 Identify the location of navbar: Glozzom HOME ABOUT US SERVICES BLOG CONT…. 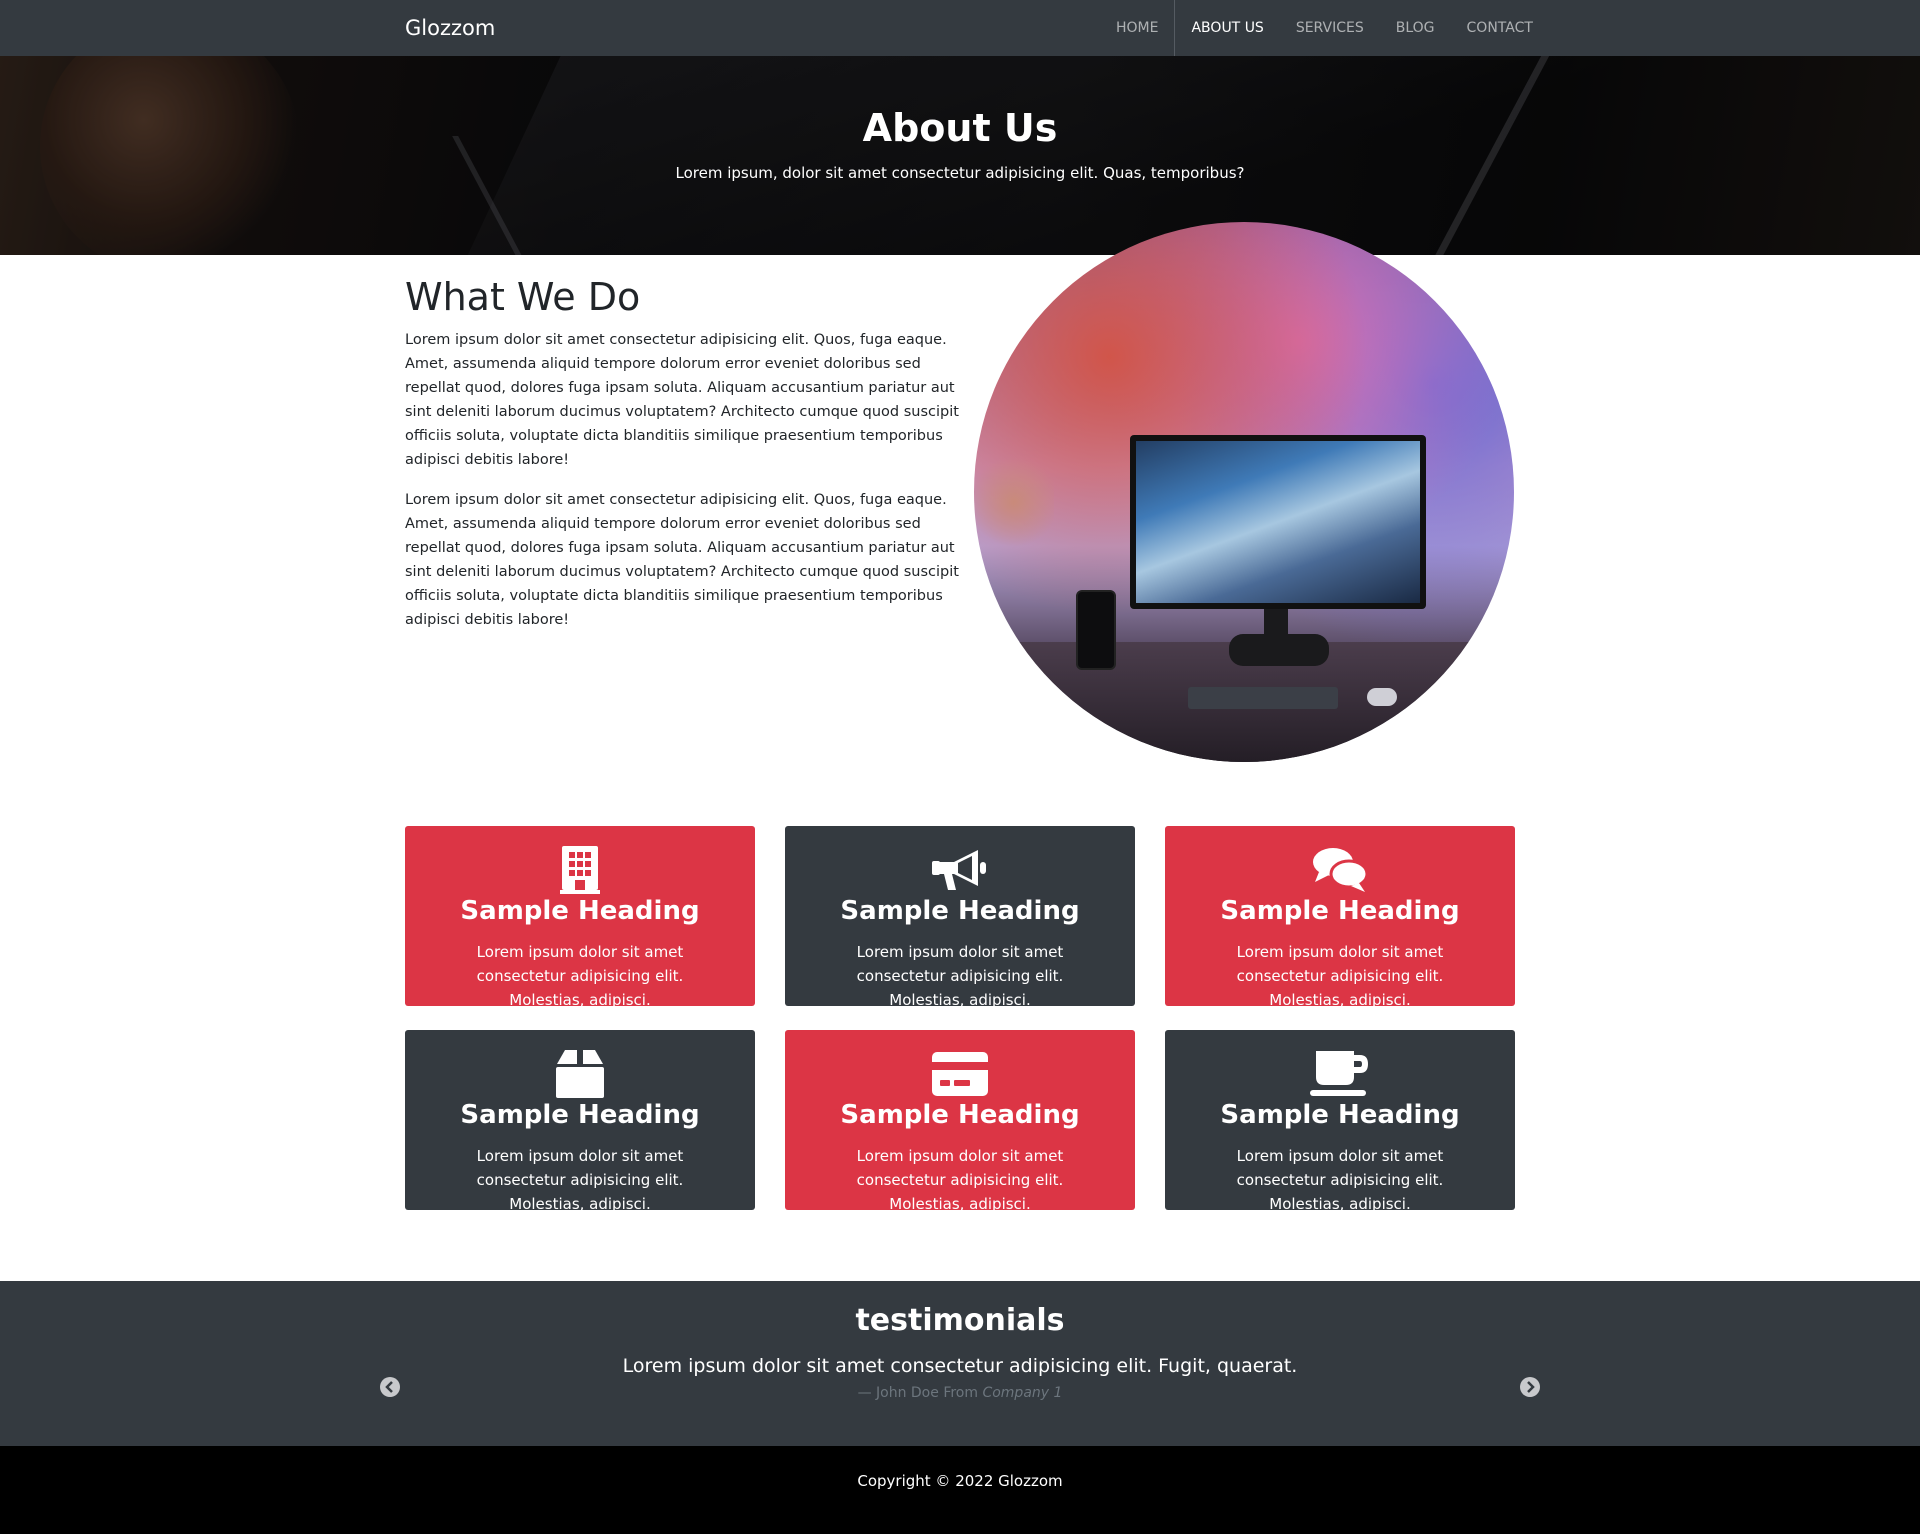
(960, 28).